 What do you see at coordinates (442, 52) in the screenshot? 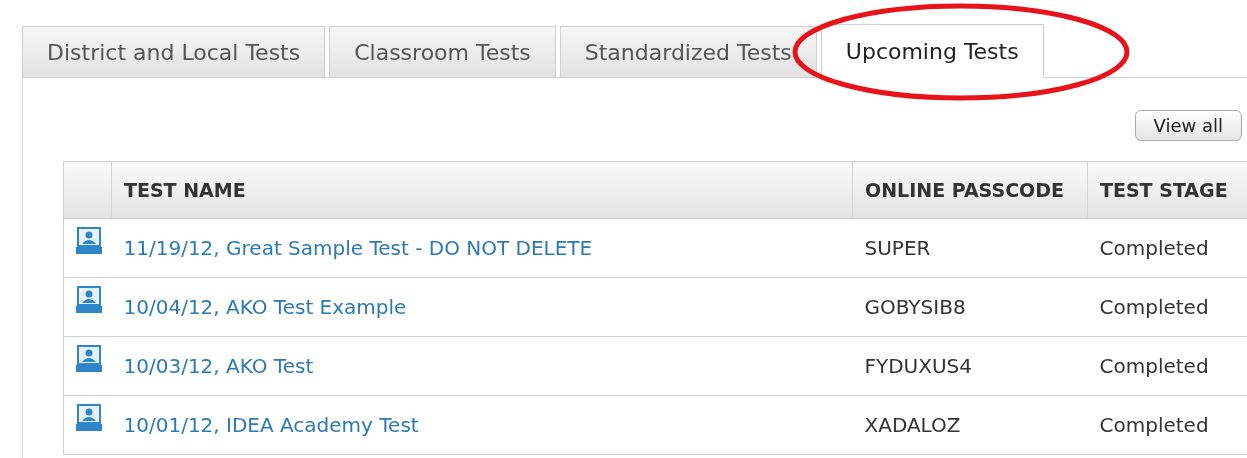
I see `tab: Classroom Tests` at bounding box center [442, 52].